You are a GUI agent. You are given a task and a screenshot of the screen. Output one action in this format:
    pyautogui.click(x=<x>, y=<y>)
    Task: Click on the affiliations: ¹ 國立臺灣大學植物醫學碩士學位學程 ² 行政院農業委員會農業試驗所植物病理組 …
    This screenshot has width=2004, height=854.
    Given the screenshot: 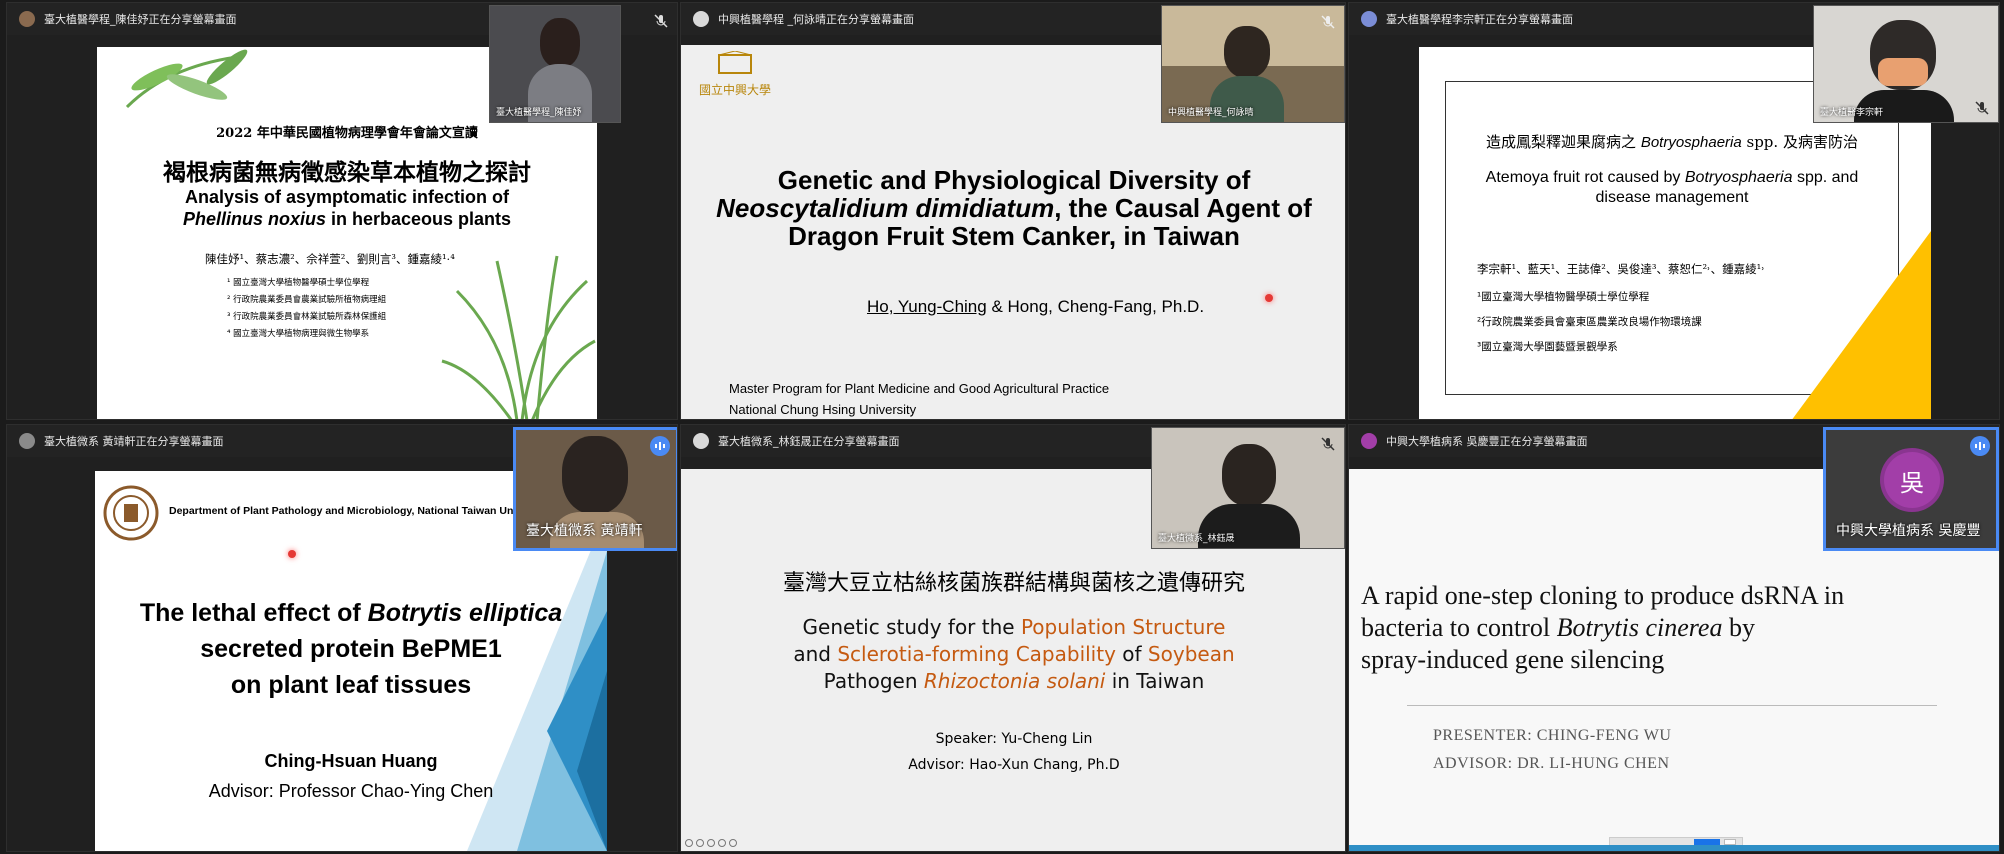 What is the action you would take?
    pyautogui.click(x=306, y=309)
    